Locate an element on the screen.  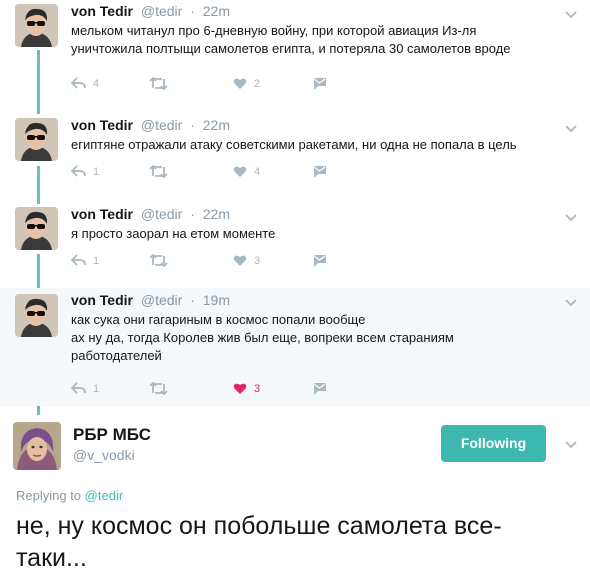
author-name: РБР МБС is located at coordinates (112, 435).